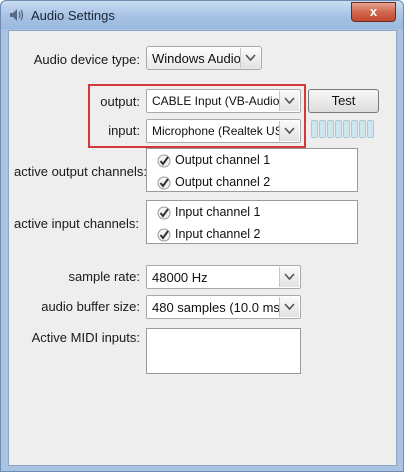 This screenshot has height=472, width=404. Describe the element at coordinates (77, 223) in the screenshot. I see `active-input-channels-label: active input channels:` at that location.